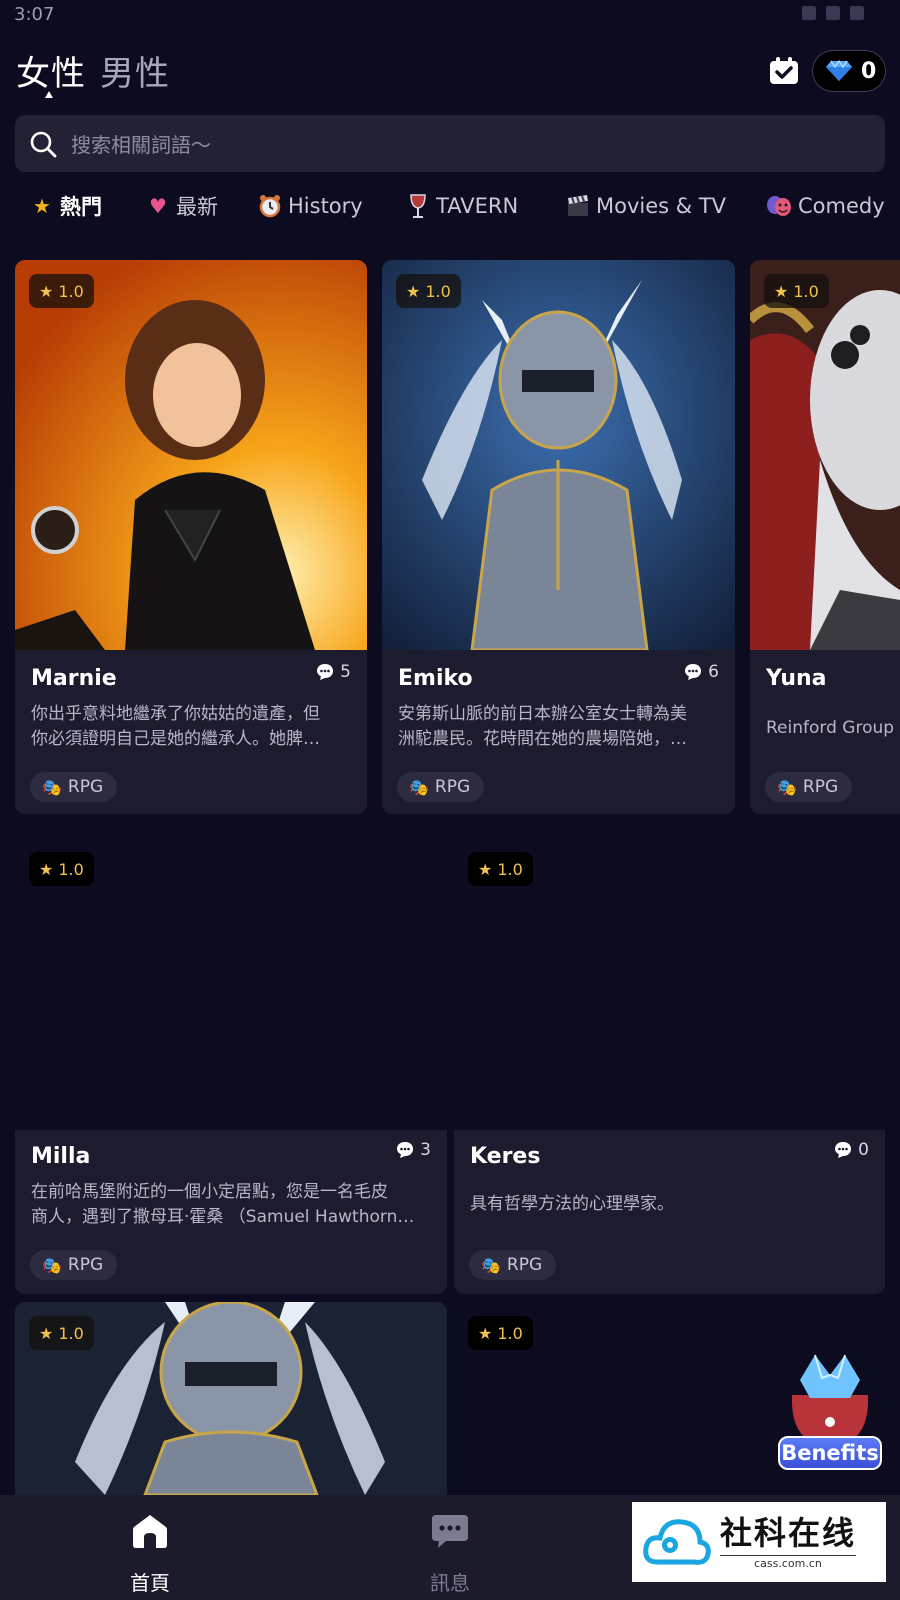 This screenshot has height=1600, width=900. I want to click on heart-icon: ♥, so click(158, 206).